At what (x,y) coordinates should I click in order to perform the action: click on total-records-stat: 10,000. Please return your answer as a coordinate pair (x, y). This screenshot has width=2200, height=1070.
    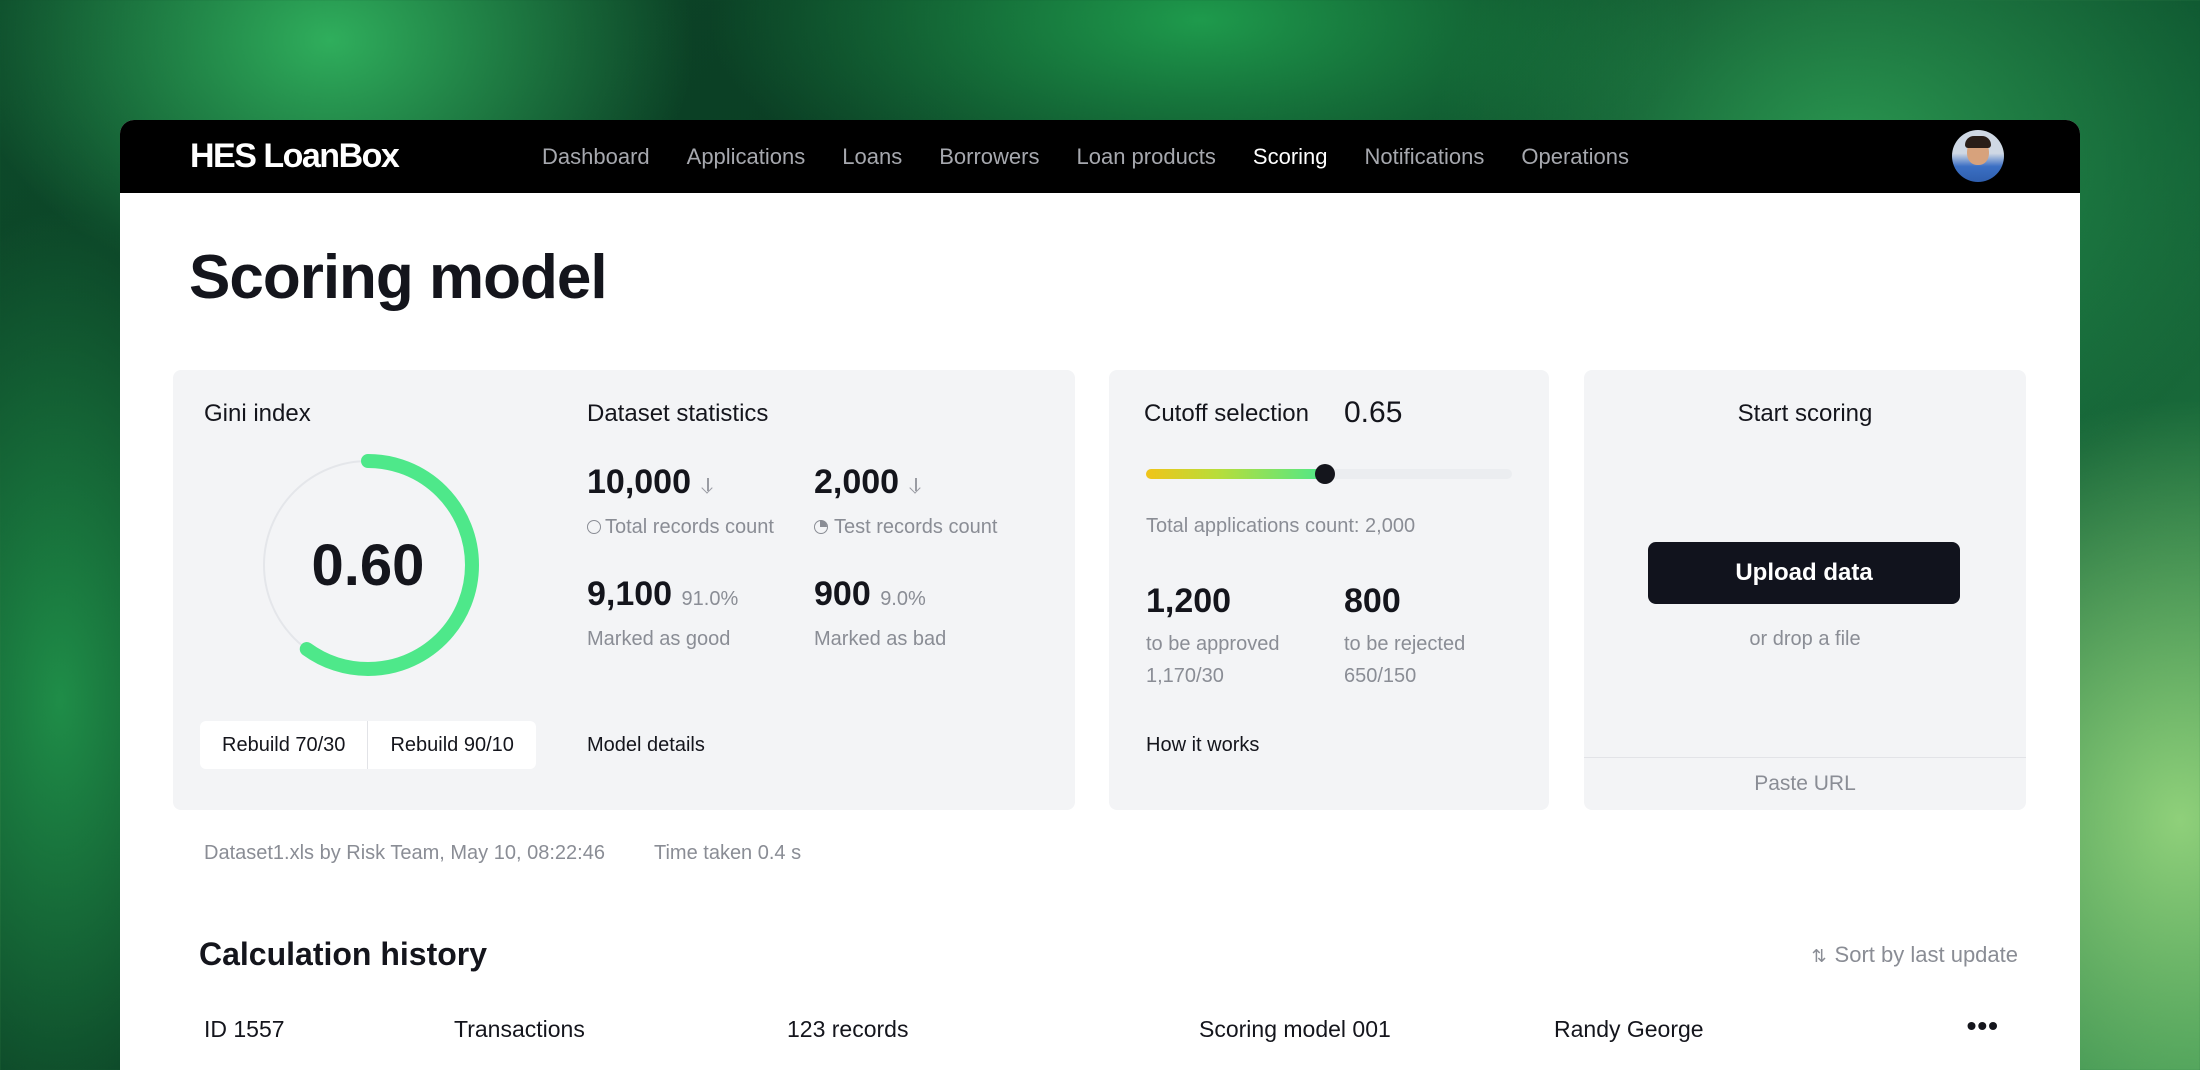
    Looking at the image, I should click on (651, 482).